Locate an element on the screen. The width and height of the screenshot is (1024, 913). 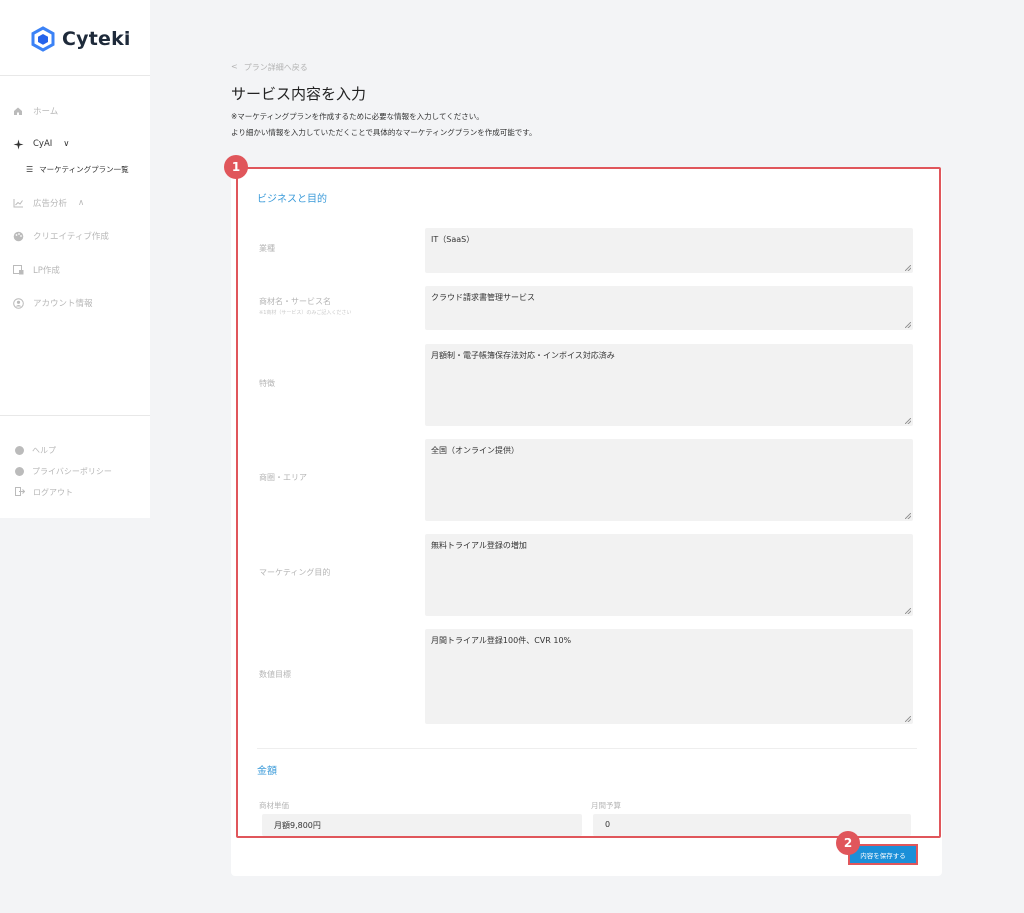
sidebar-item-privacy: プライバシーポリシー is located at coordinates (63, 471).